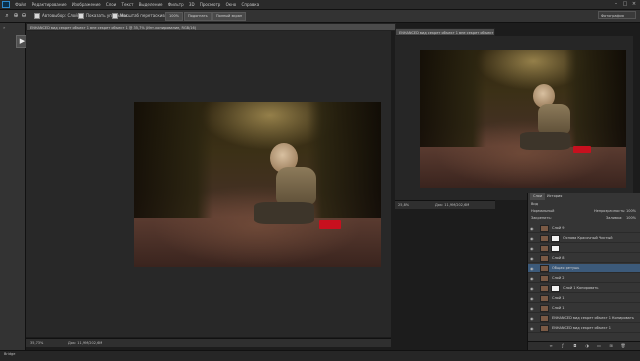 Image resolution: width=640 pixels, height=361 pixels. What do you see at coordinates (36, 343) in the screenshot?
I see `zoom-level: 35,73%` at bounding box center [36, 343].